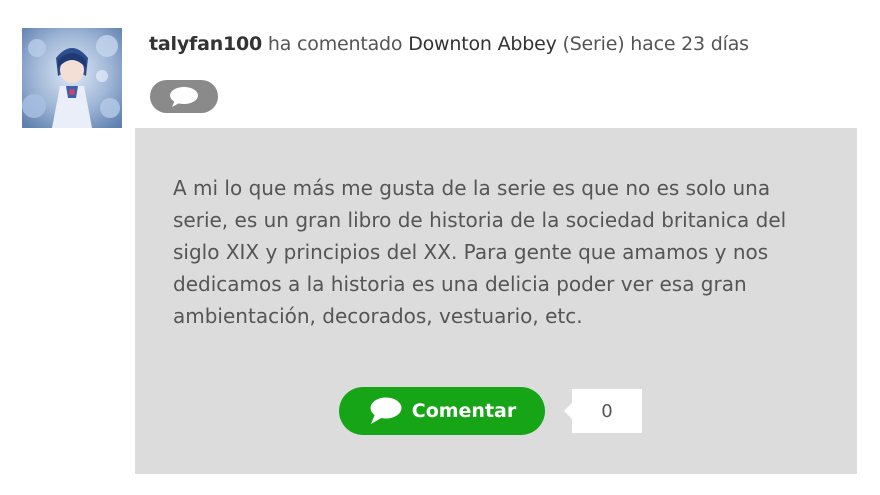  What do you see at coordinates (689, 44) in the screenshot?
I see `timestamp: hace 23 días` at bounding box center [689, 44].